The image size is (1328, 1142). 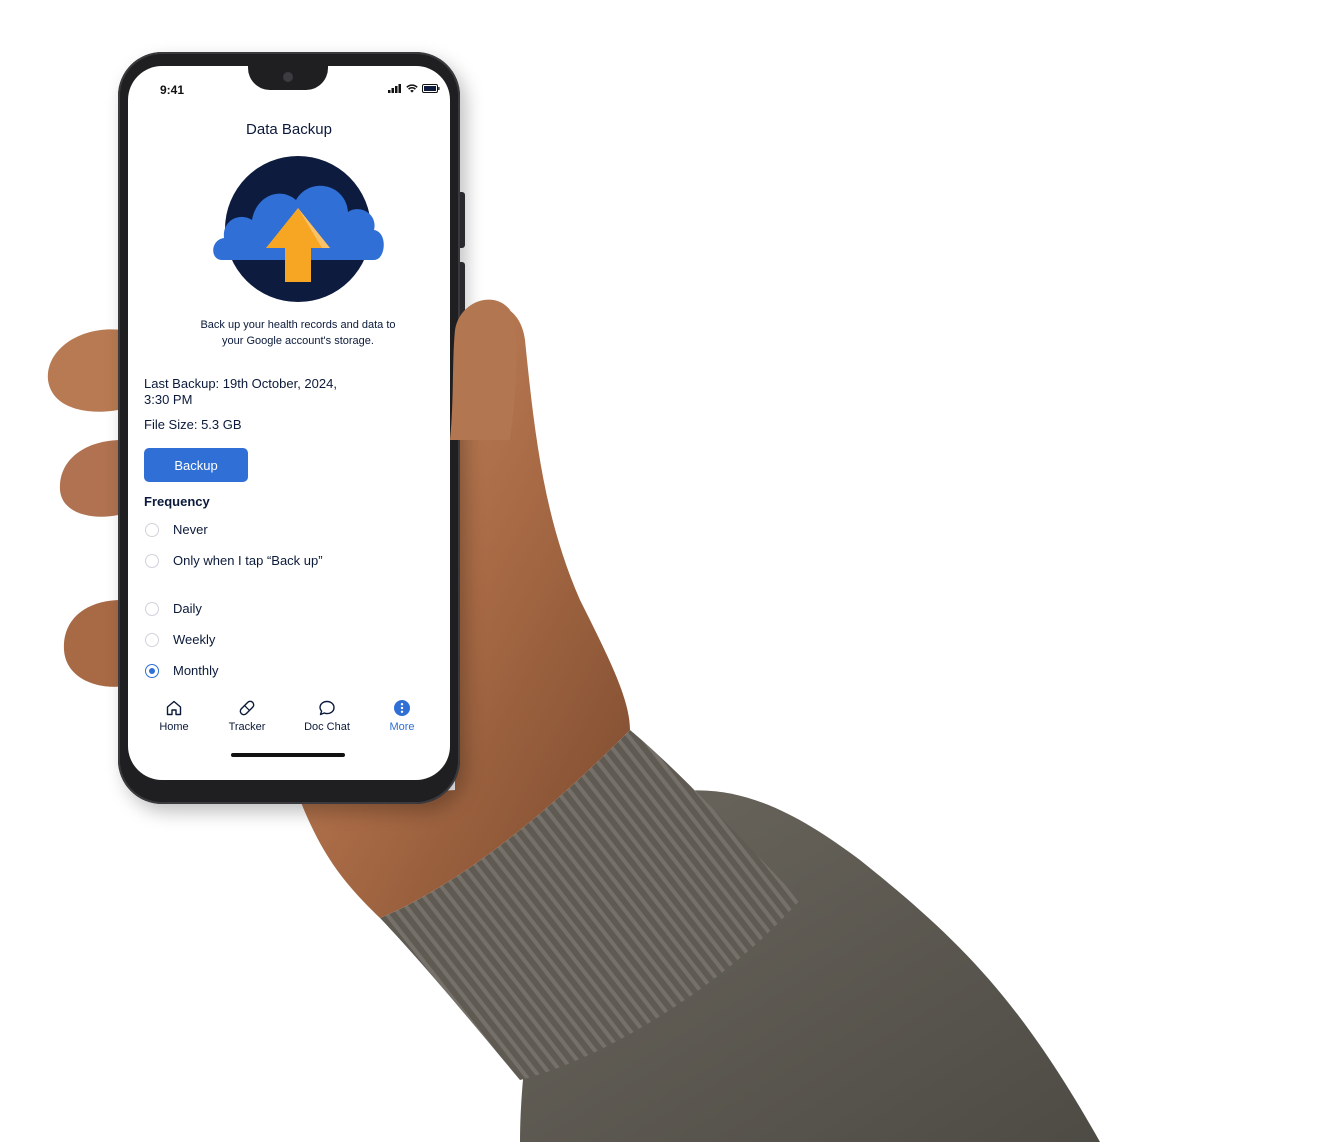 I want to click on cloud-upload-illustration, so click(x=298, y=231).